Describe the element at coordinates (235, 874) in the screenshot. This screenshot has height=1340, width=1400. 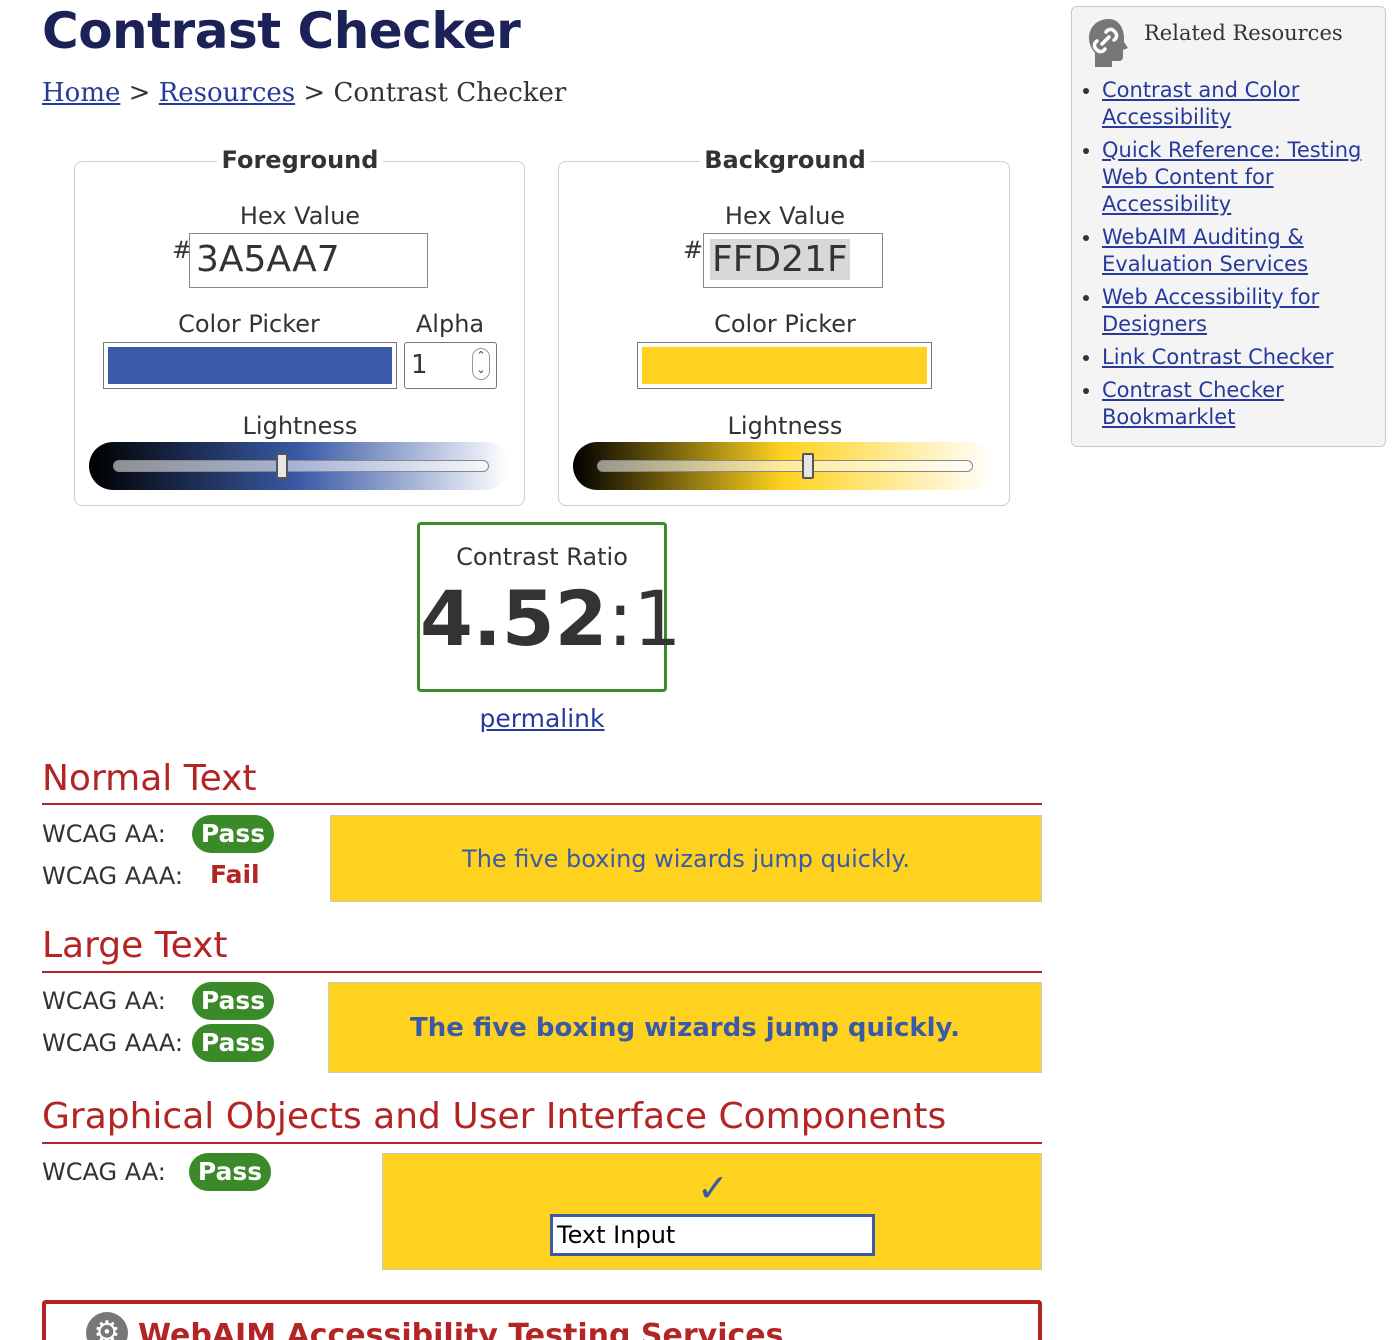
I see `normal-aaa-fail-badge: Fail` at that location.